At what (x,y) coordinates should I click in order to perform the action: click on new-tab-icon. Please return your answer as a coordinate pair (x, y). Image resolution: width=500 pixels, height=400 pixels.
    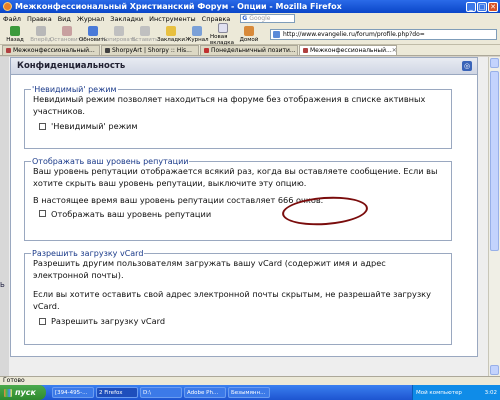
    Looking at the image, I should click on (223, 27).